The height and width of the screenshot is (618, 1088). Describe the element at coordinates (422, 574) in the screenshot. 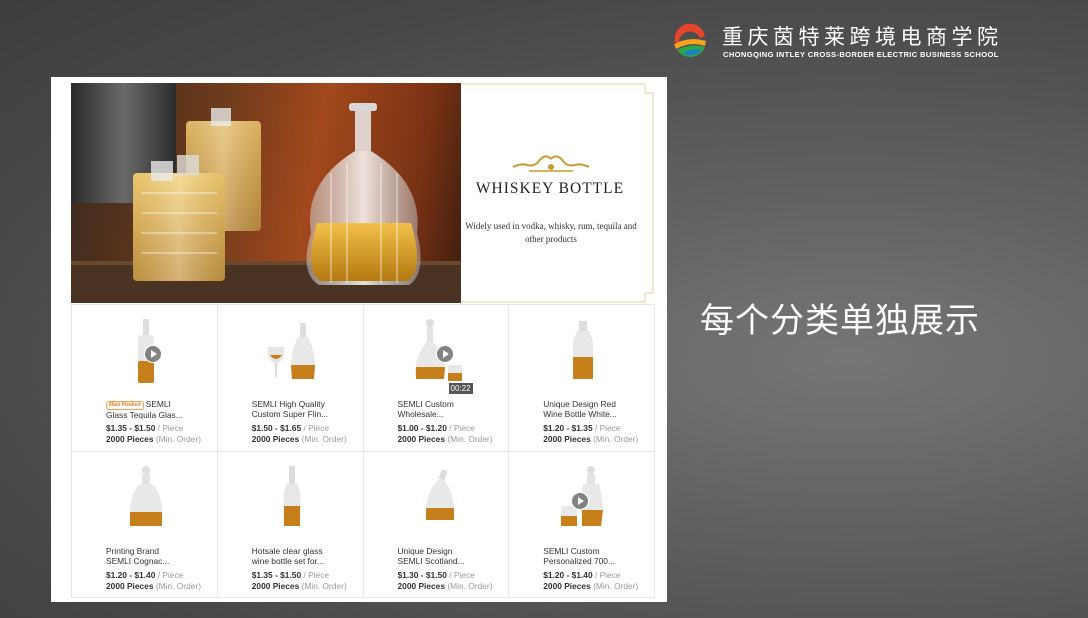

I see `price-range: $1.30 - $1.50` at that location.